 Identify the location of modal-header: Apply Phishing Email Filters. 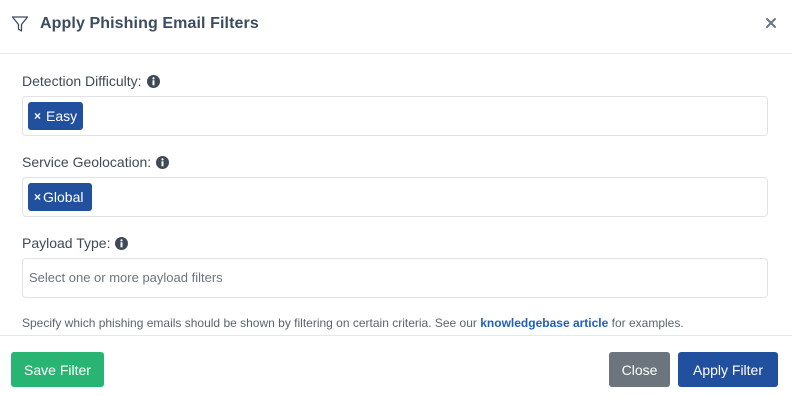
(396, 27).